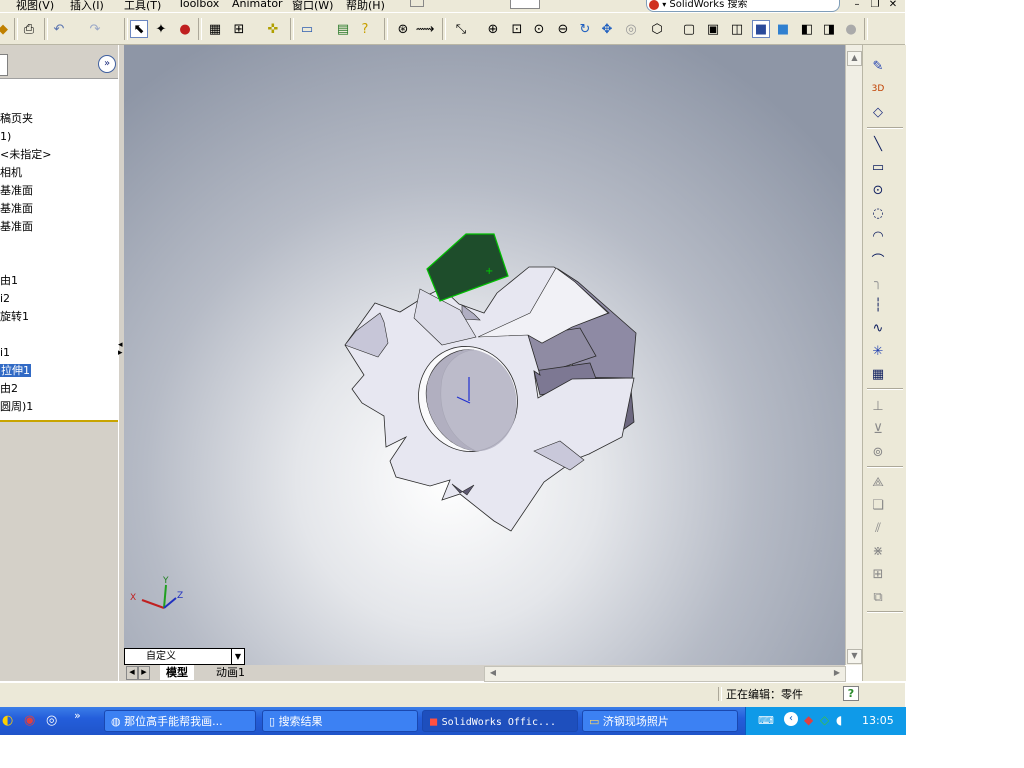  Describe the element at coordinates (77, 715) in the screenshot. I see `quicklaunch-overflow: »` at that location.